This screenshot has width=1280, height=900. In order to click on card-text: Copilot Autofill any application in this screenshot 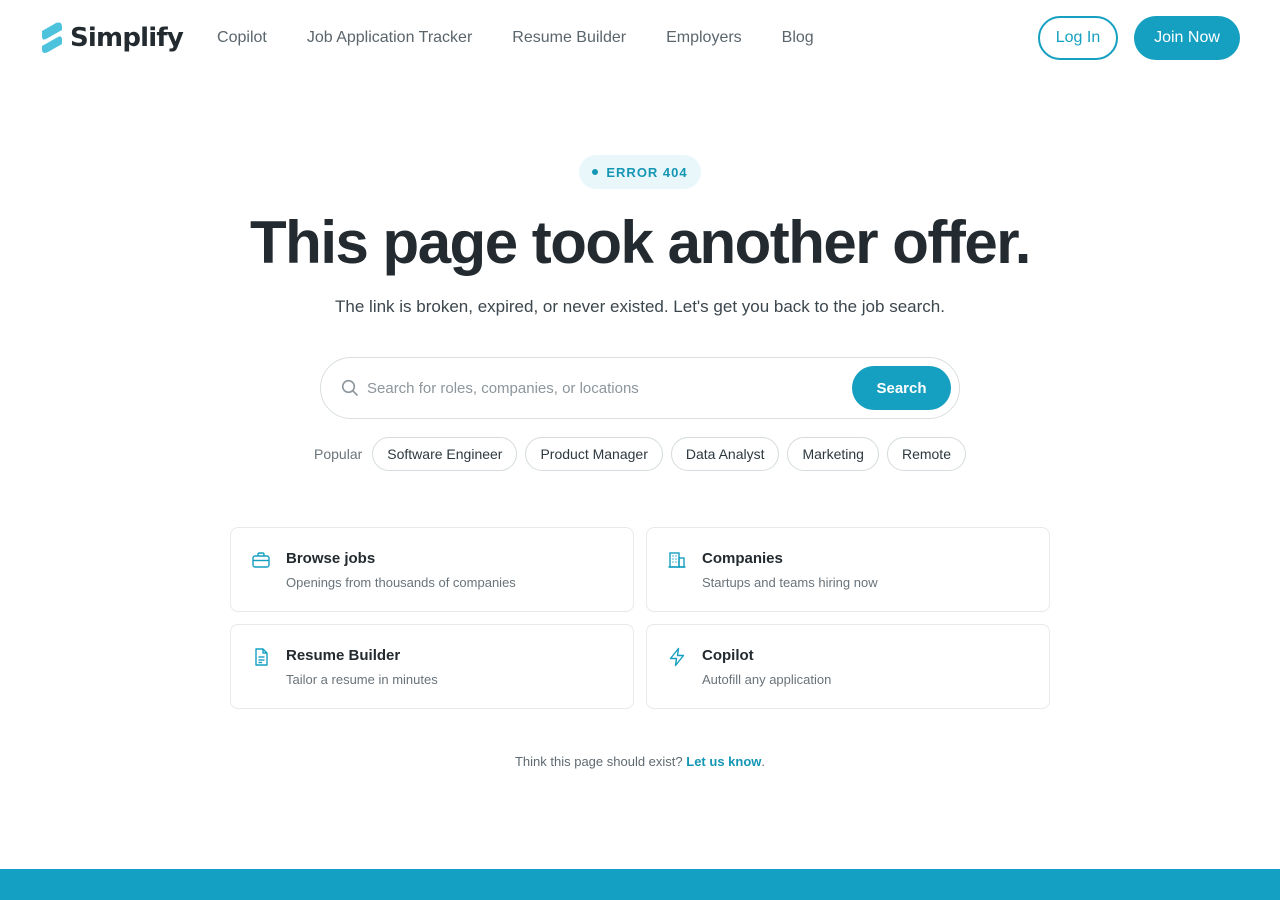, I will do `click(766, 667)`.